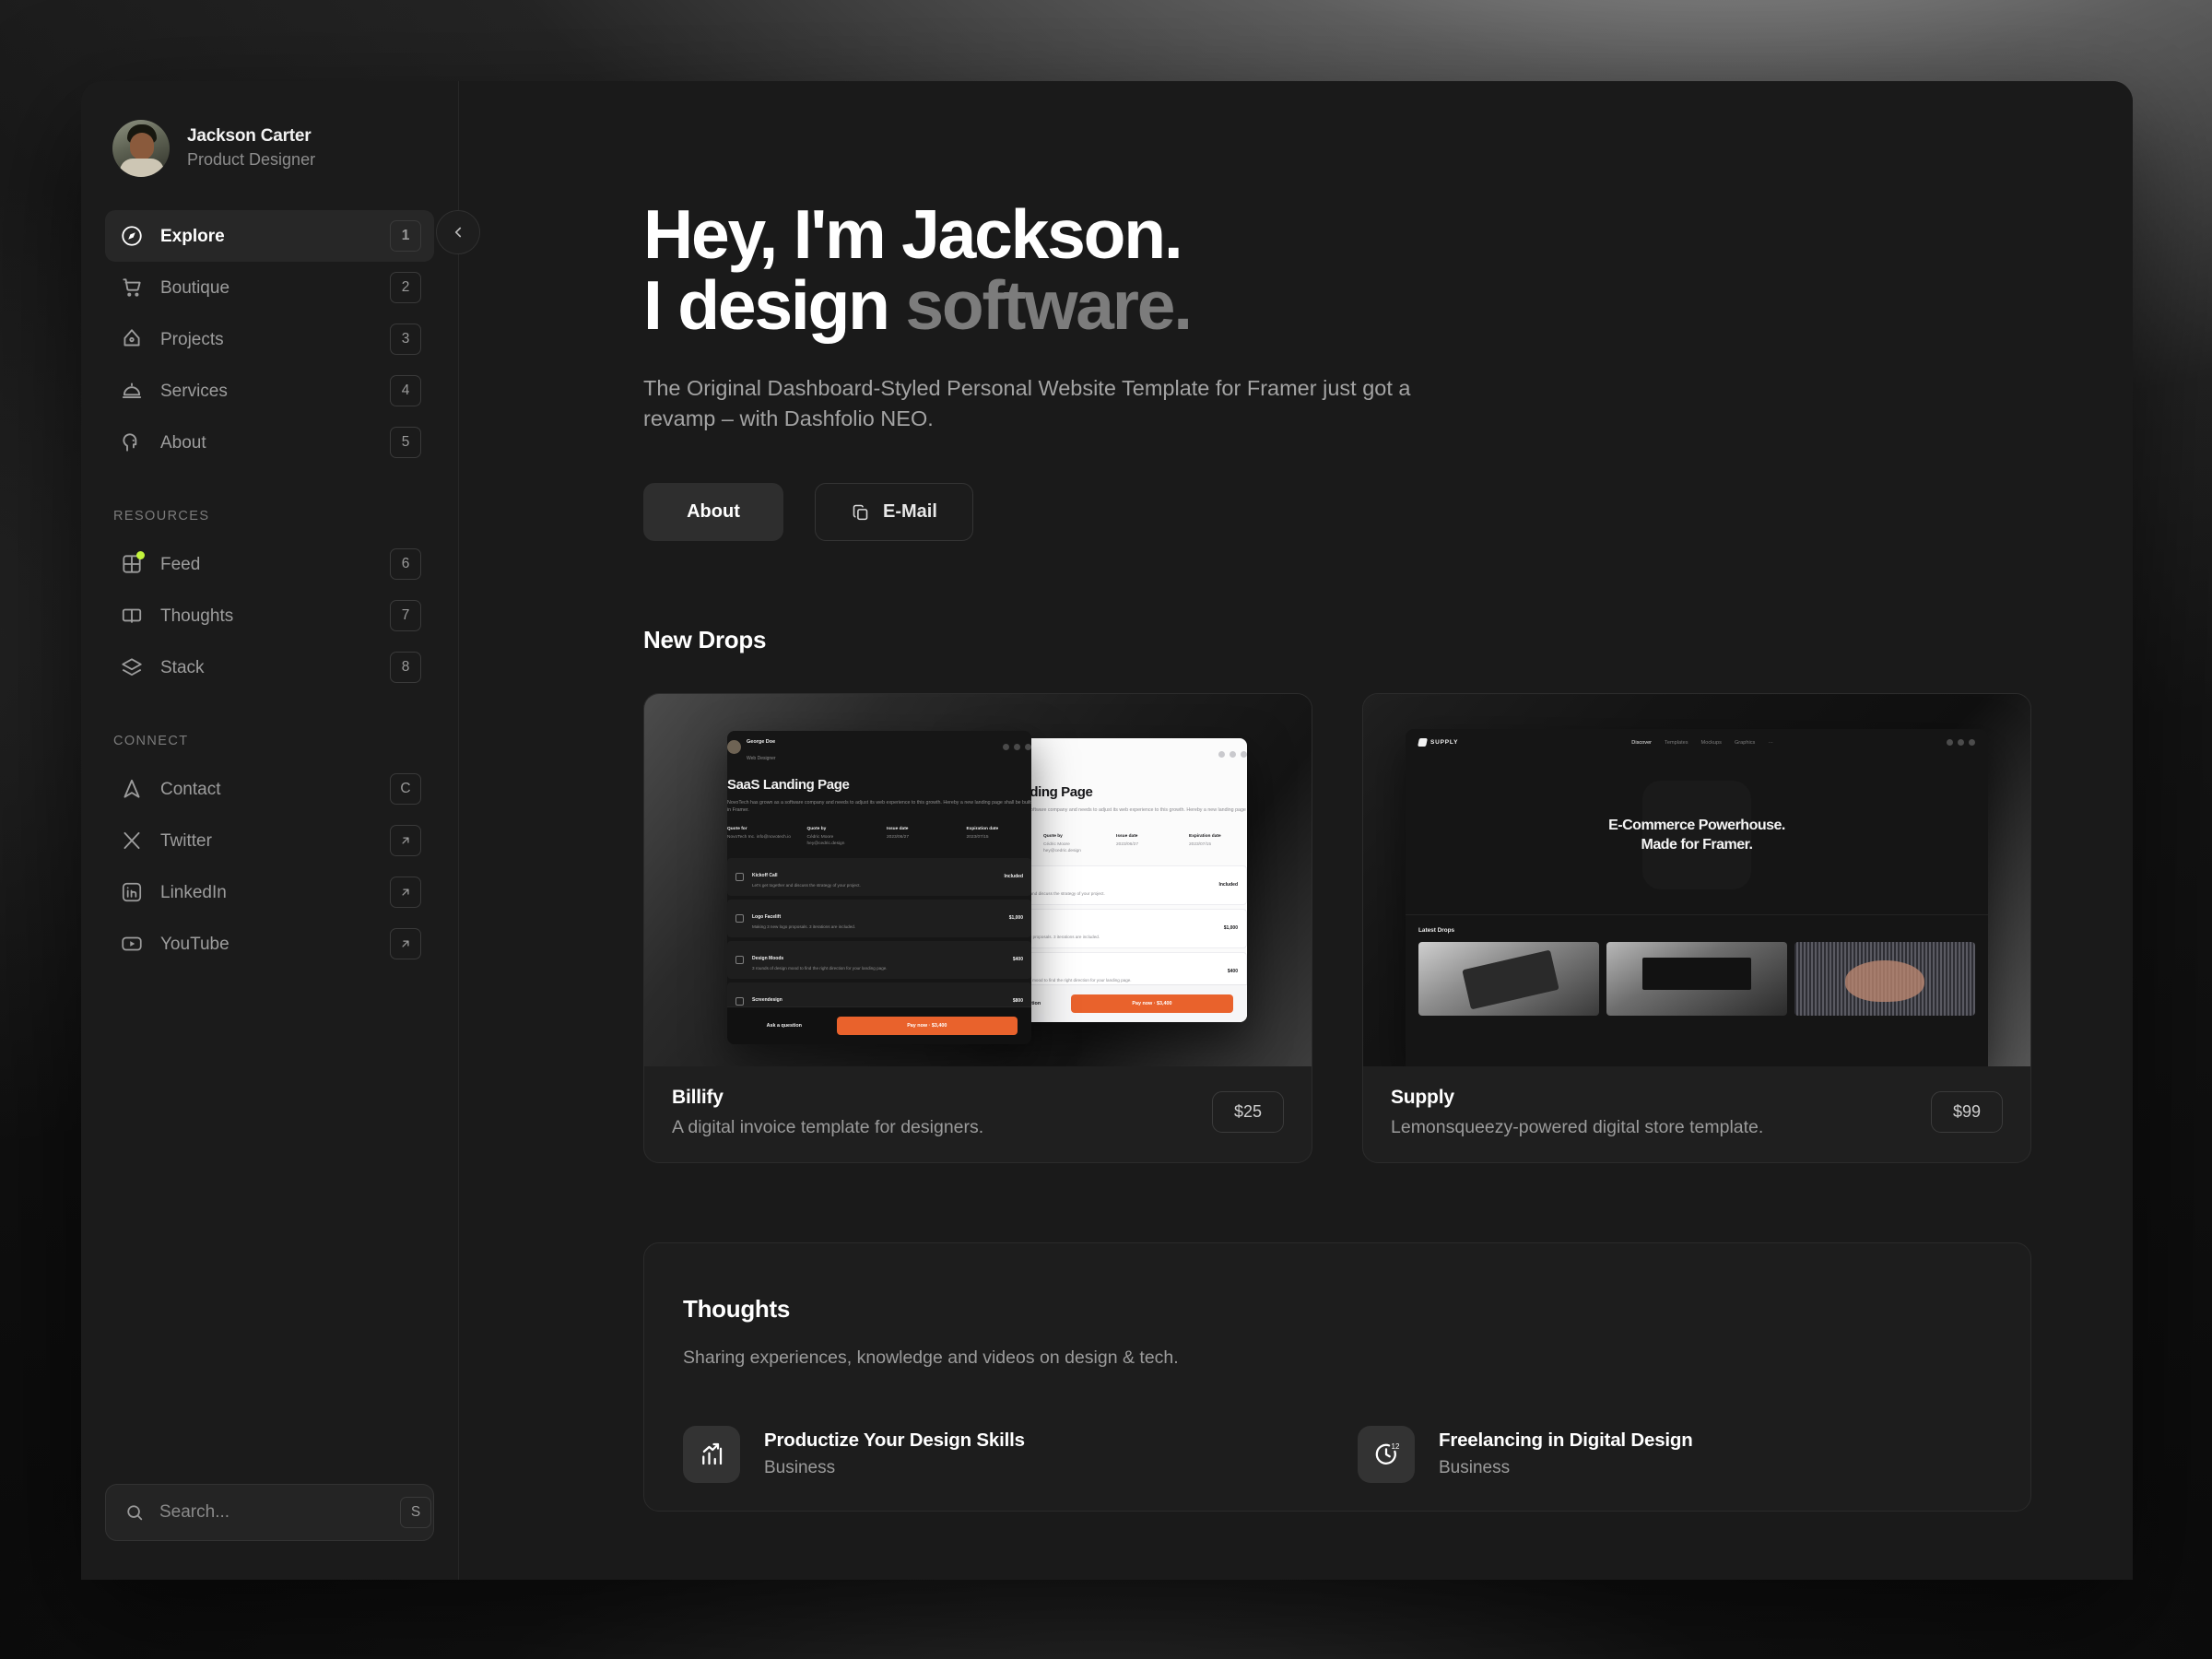  What do you see at coordinates (913, 234) in the screenshot?
I see `hero-line-1: Hey, I'm Jackson.` at bounding box center [913, 234].